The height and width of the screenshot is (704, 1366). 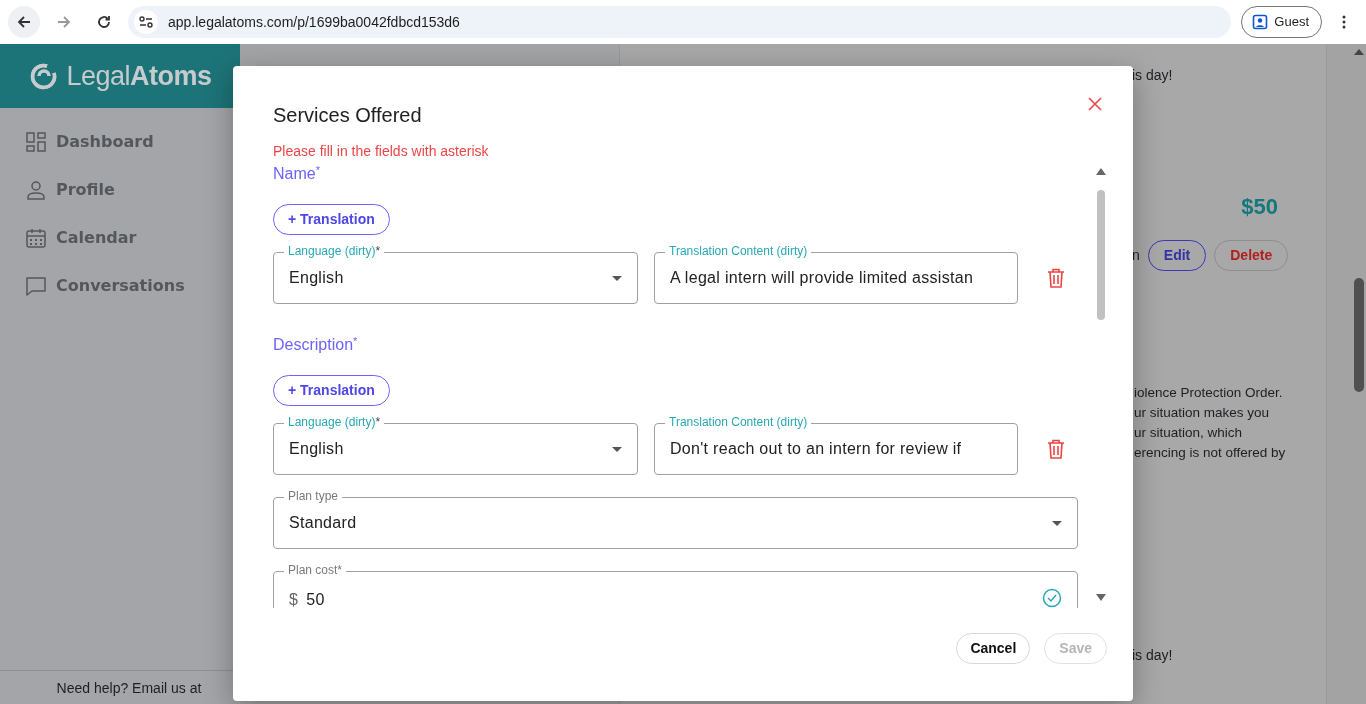 I want to click on card-text: ur situation makes you, so click(x=1202, y=413).